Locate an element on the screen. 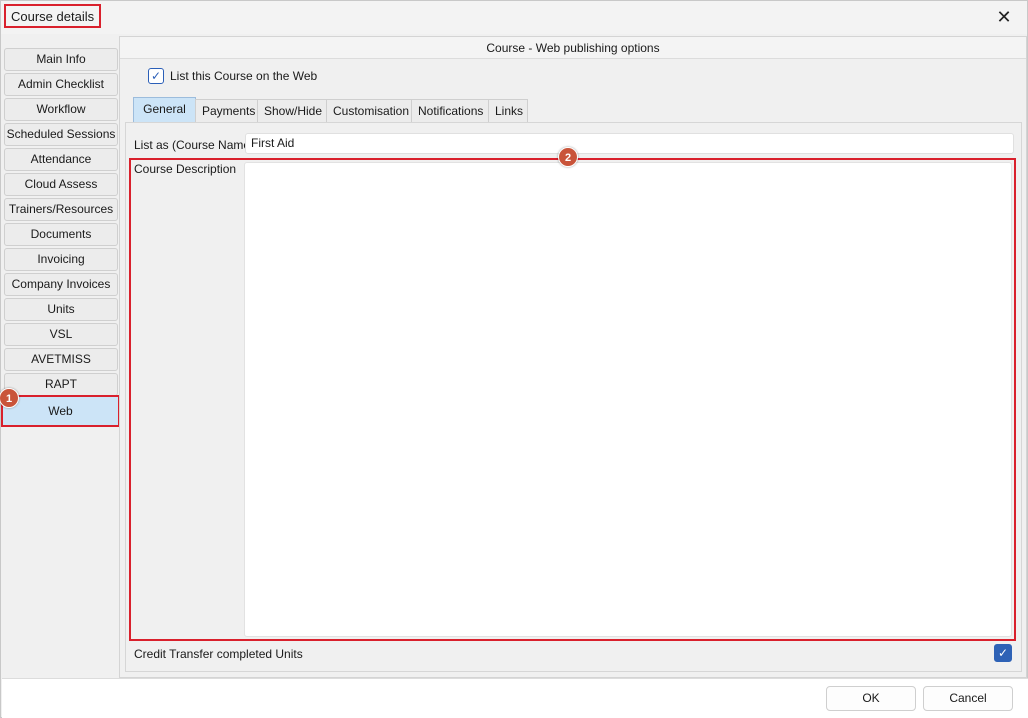 This screenshot has height=718, width=1028. tab-payments: Payments is located at coordinates (226, 111).